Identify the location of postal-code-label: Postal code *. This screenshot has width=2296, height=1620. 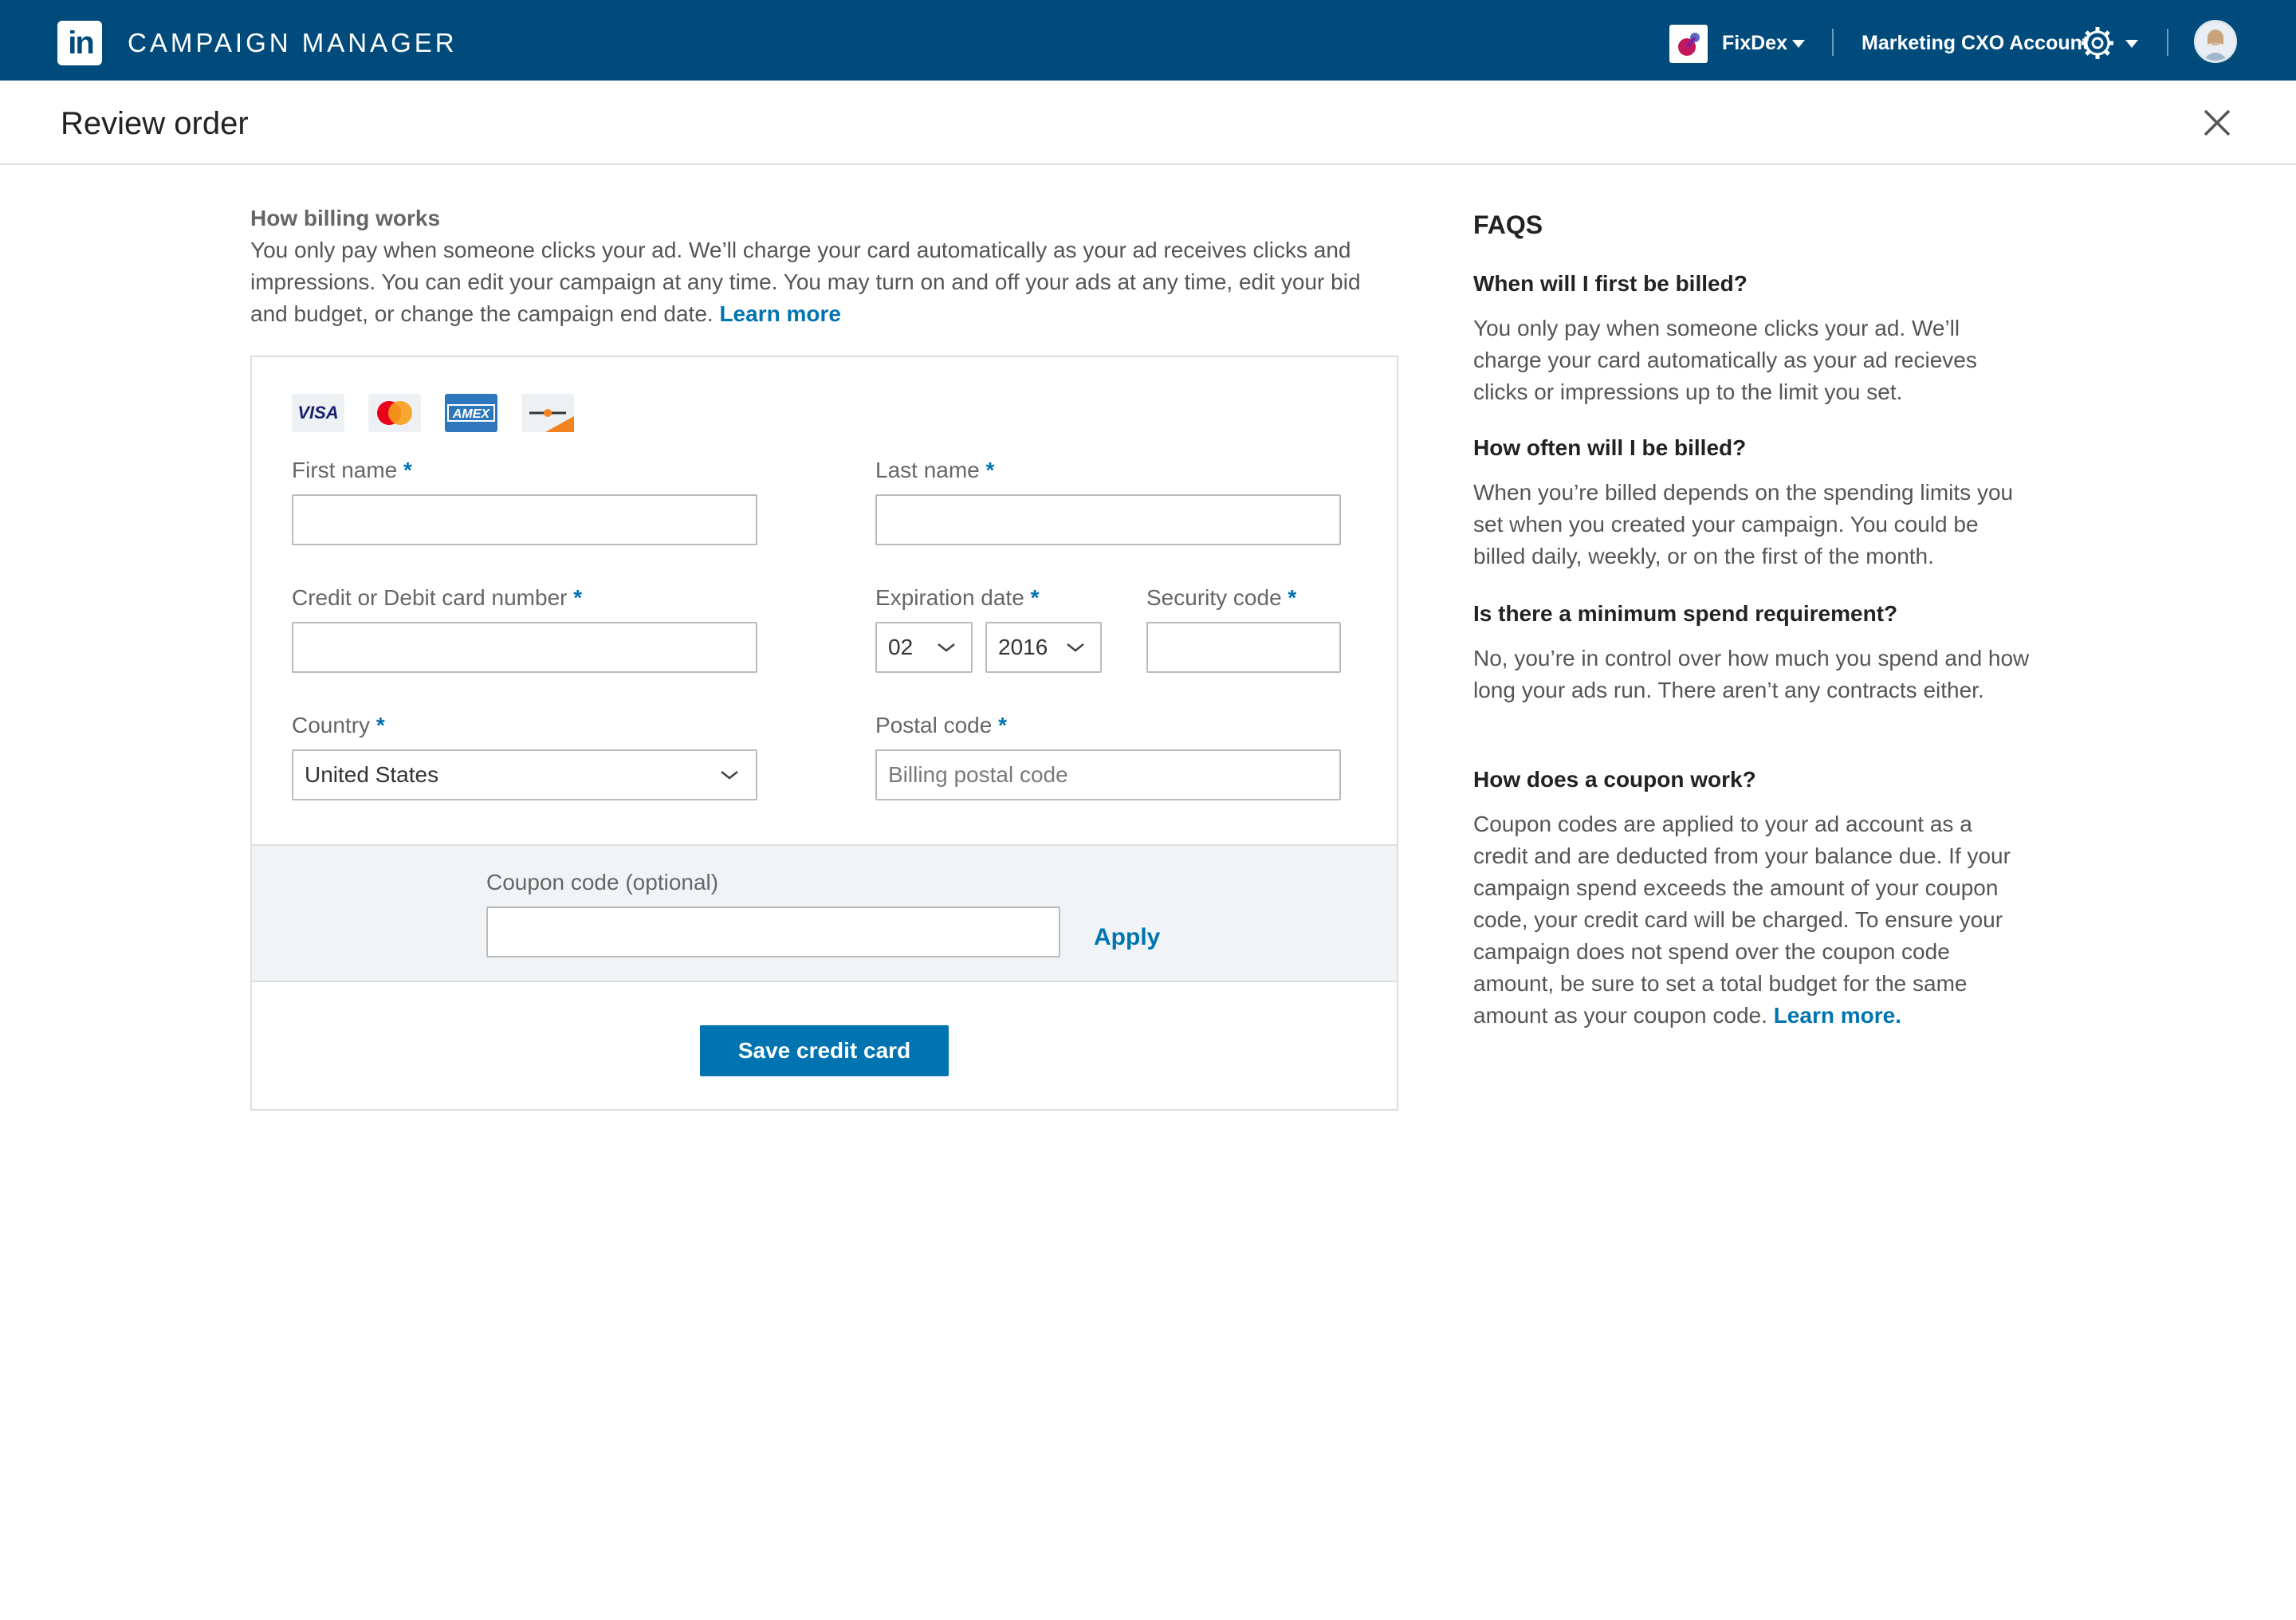
(941, 726).